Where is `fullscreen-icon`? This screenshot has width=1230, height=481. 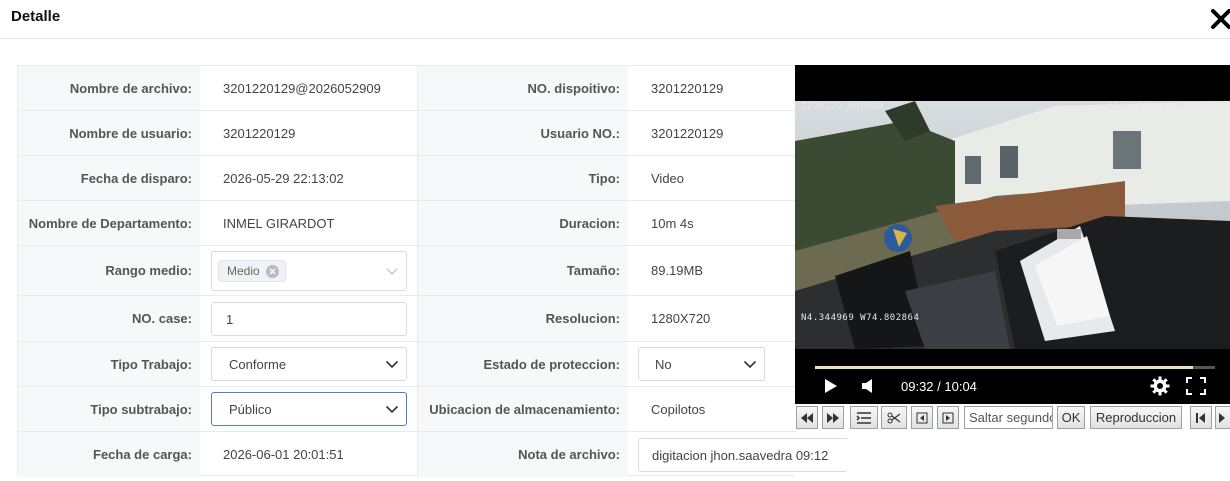 fullscreen-icon is located at coordinates (1196, 388).